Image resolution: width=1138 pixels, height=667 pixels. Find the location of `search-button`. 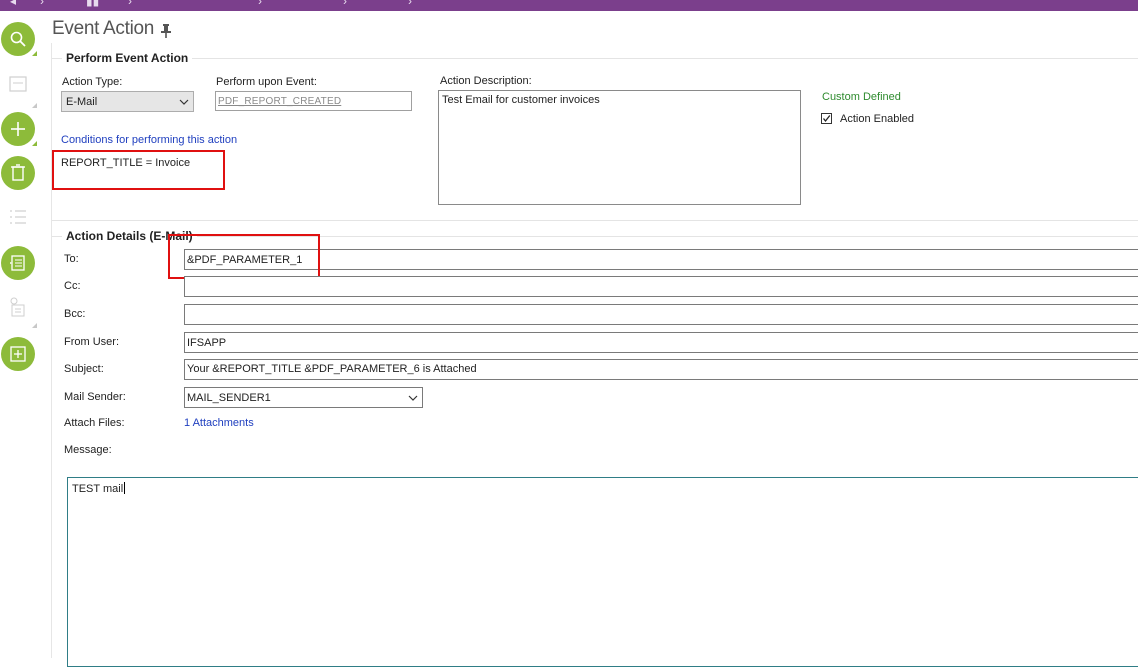

search-button is located at coordinates (18, 39).